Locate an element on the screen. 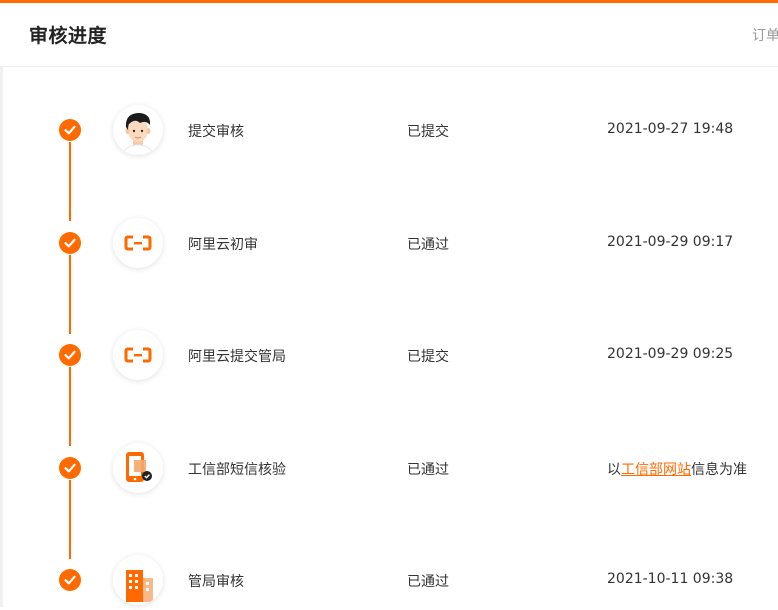 This screenshot has width=778, height=610. step-name: 提交审核 is located at coordinates (216, 132).